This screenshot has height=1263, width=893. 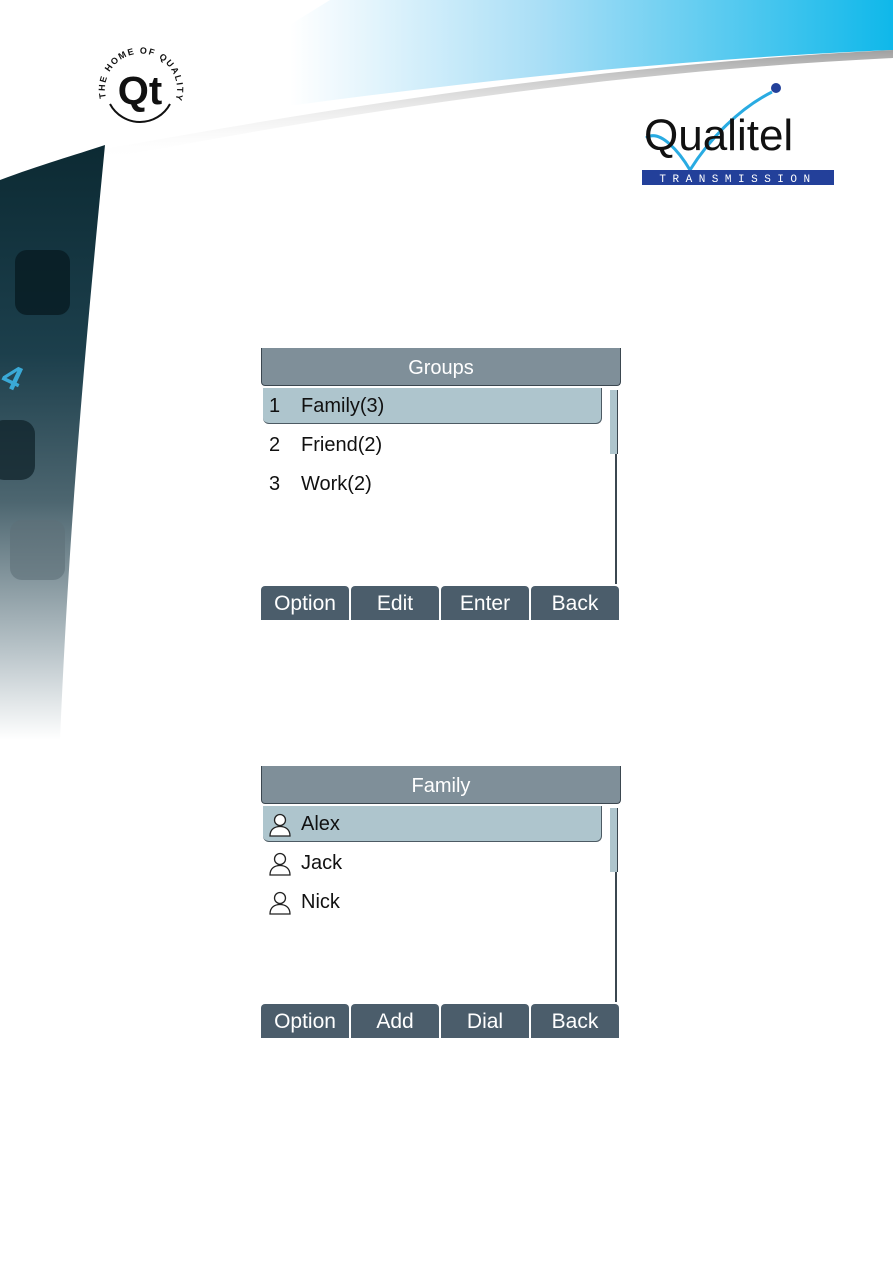 I want to click on qt-logo-text: Qt, so click(x=140, y=91).